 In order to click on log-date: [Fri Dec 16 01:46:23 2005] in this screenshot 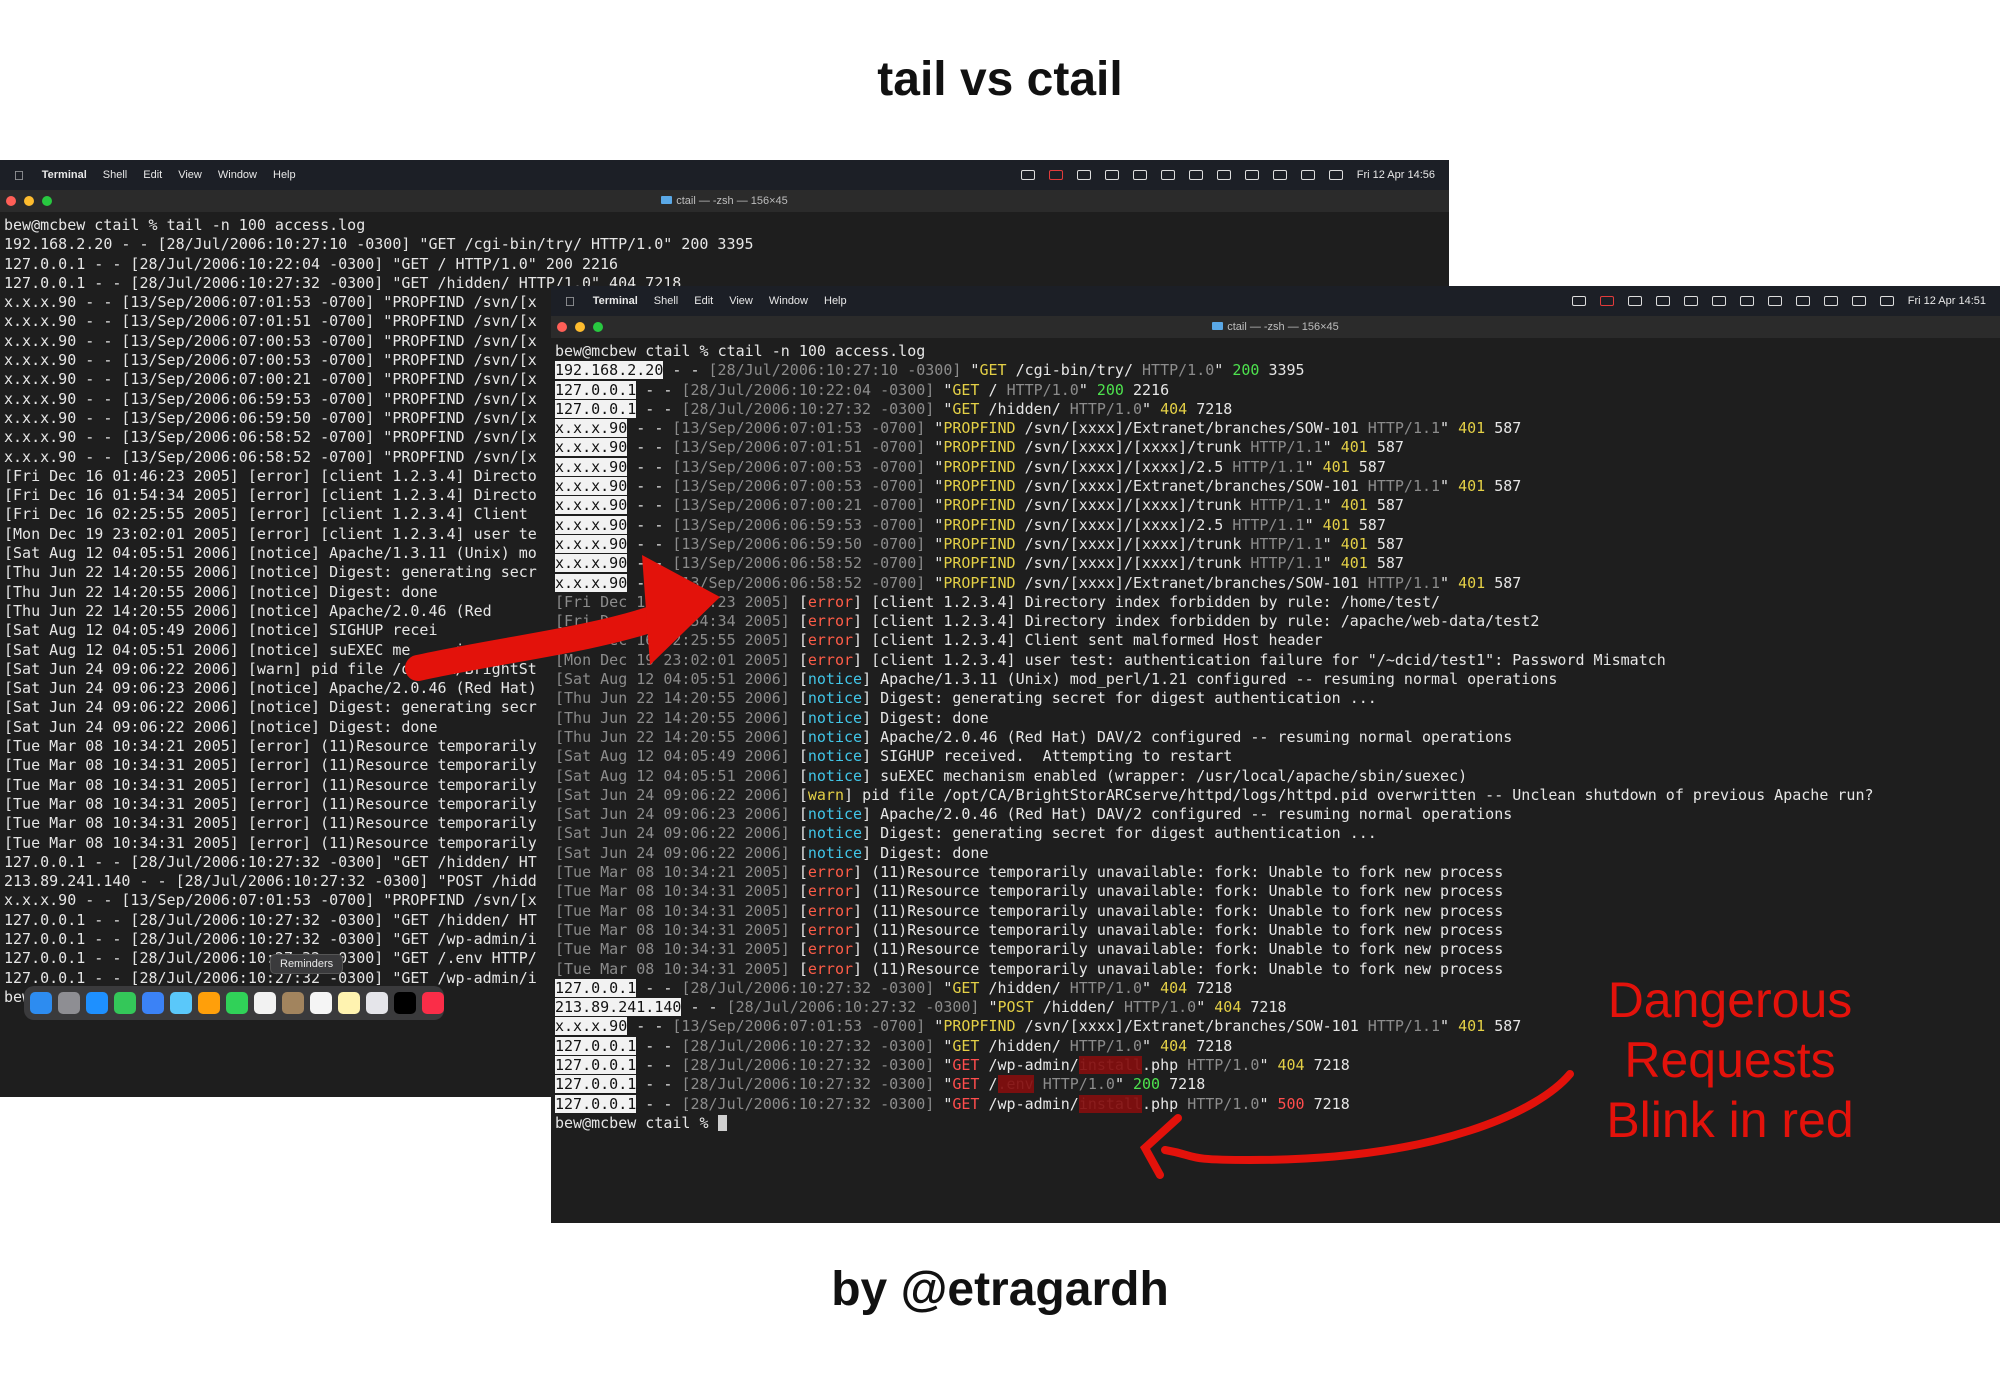, I will do `click(672, 601)`.